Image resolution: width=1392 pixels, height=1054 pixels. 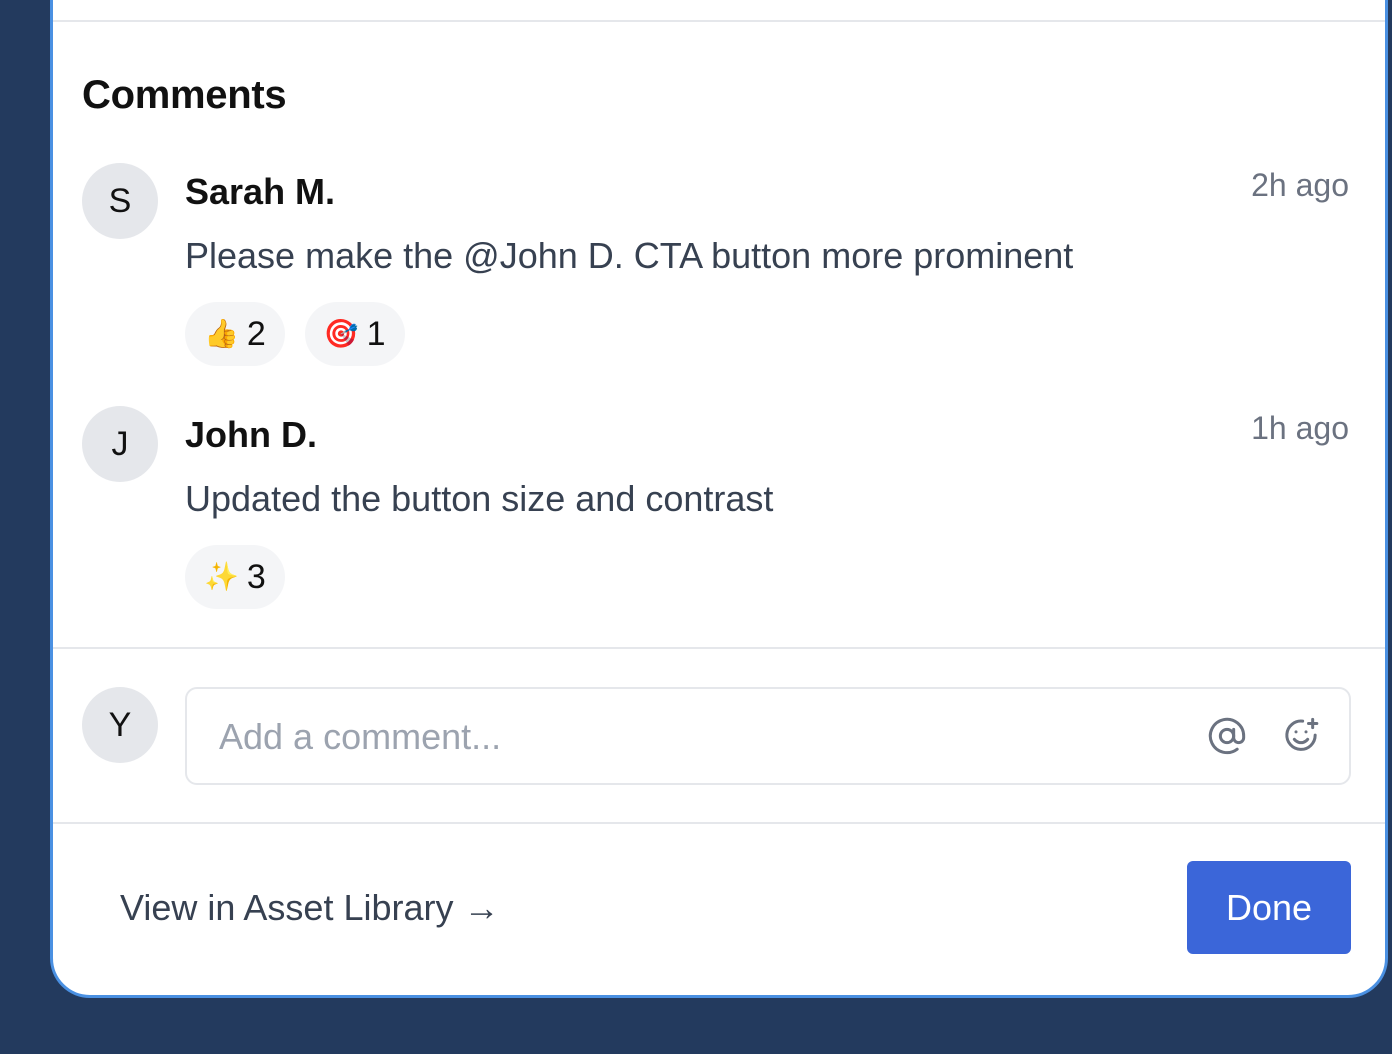 What do you see at coordinates (1300, 185) in the screenshot?
I see `comment-timestamp: 2h ago` at bounding box center [1300, 185].